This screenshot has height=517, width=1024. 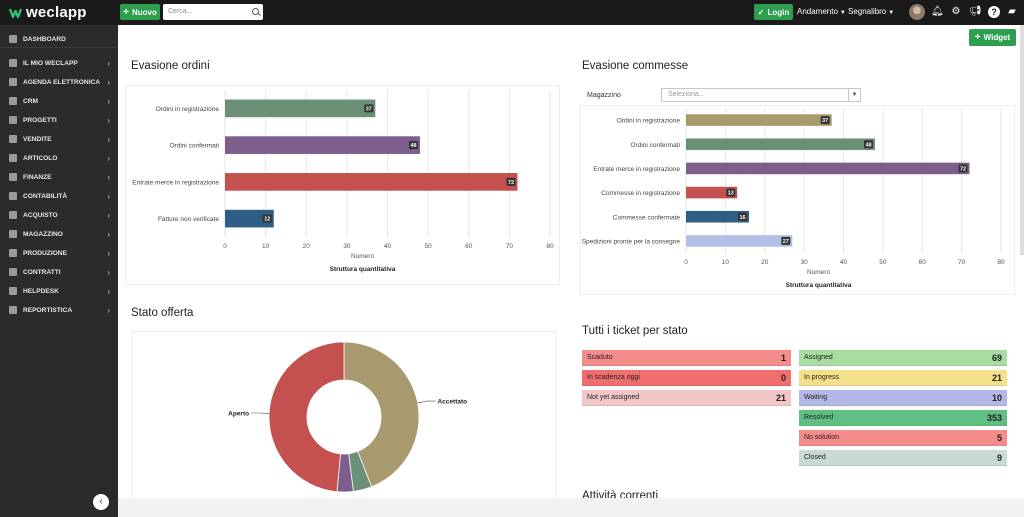 What do you see at coordinates (917, 12) in the screenshot?
I see `user-avatar` at bounding box center [917, 12].